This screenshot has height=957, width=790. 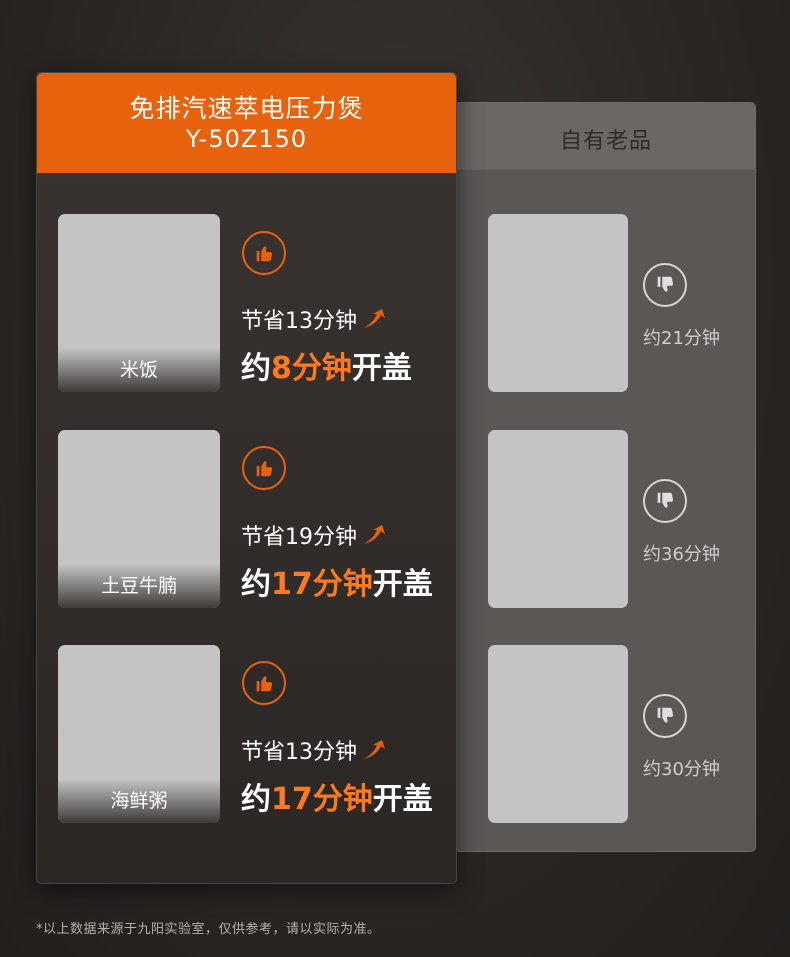 I want to click on time-saved-text: 节省19分钟, so click(x=299, y=537).